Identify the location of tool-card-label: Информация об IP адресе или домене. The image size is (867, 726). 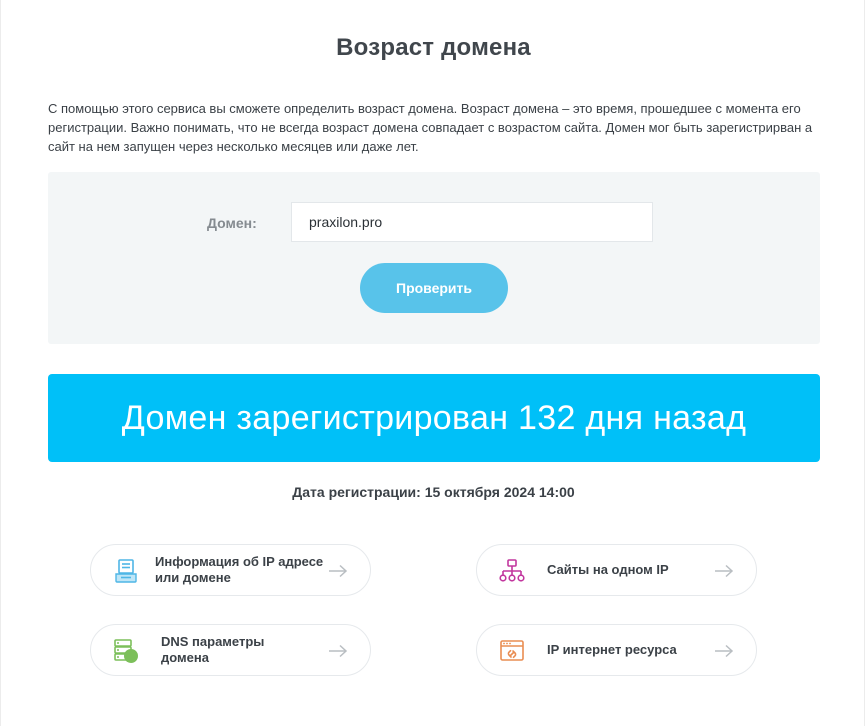
(239, 569).